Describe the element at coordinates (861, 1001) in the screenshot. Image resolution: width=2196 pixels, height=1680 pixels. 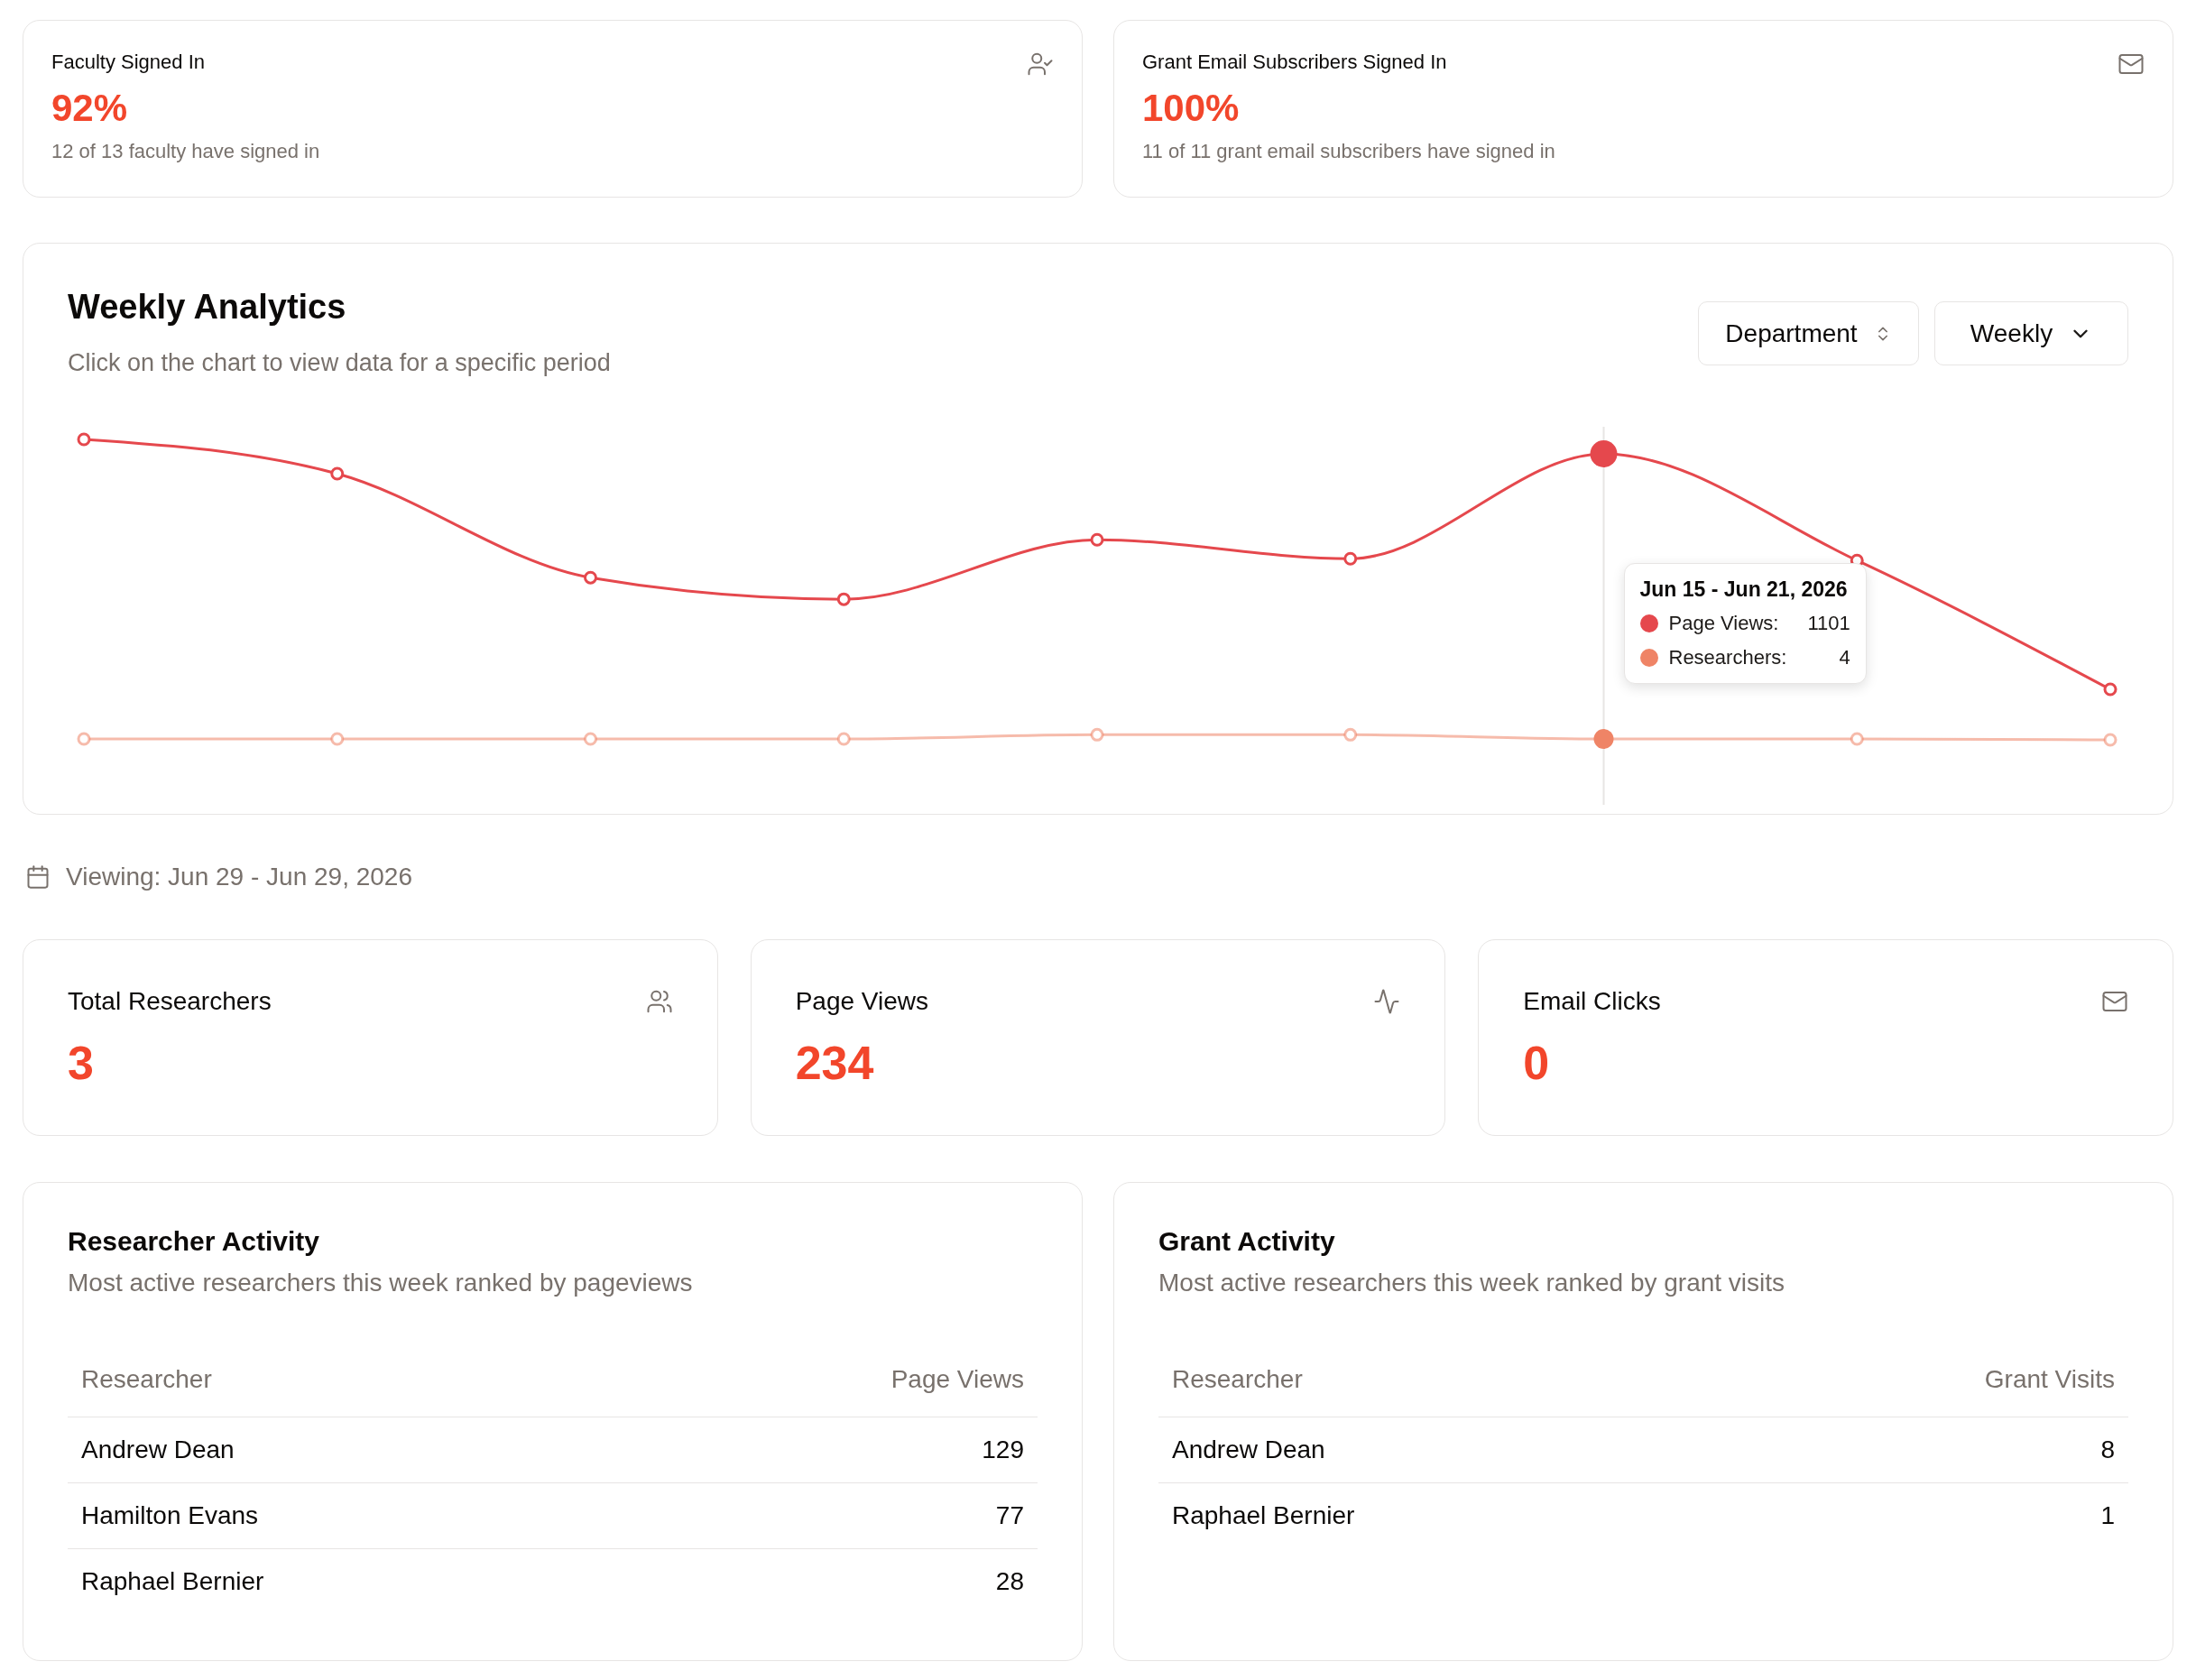
I see `stat-title: Page Views` at that location.